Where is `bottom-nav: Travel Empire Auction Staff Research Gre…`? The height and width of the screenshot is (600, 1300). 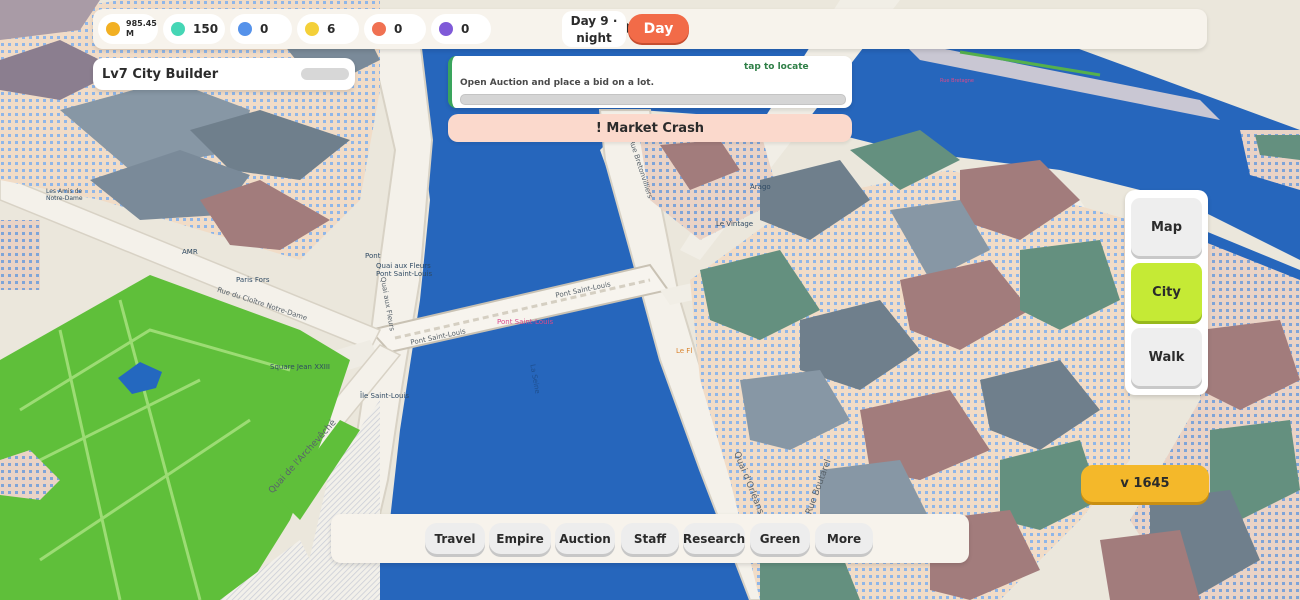
bottom-nav: Travel Empire Auction Staff Research Gre… is located at coordinates (650, 538).